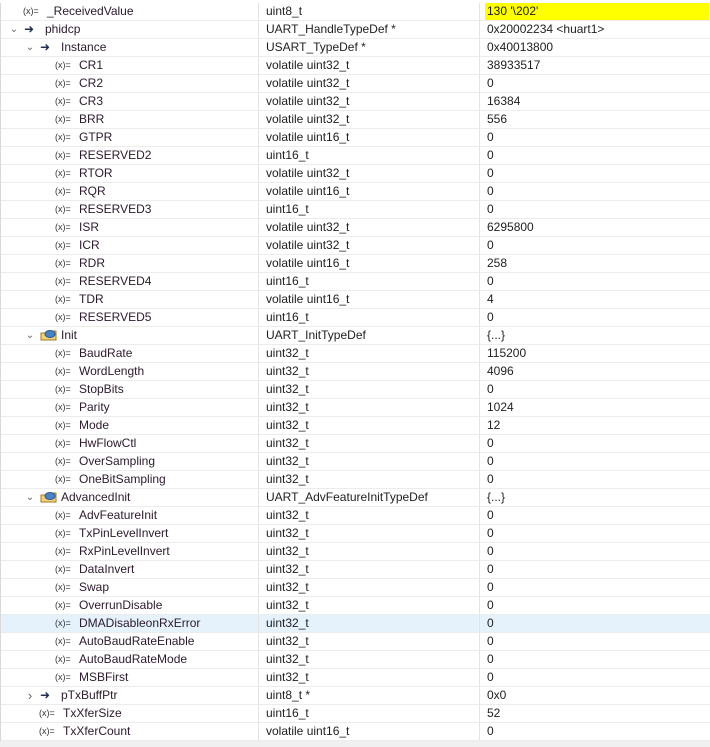 This screenshot has width=710, height=747. Describe the element at coordinates (355, 156) in the screenshot. I see `variable-row-reserved2: (x)= RESERVED2 uint16_t 0` at that location.